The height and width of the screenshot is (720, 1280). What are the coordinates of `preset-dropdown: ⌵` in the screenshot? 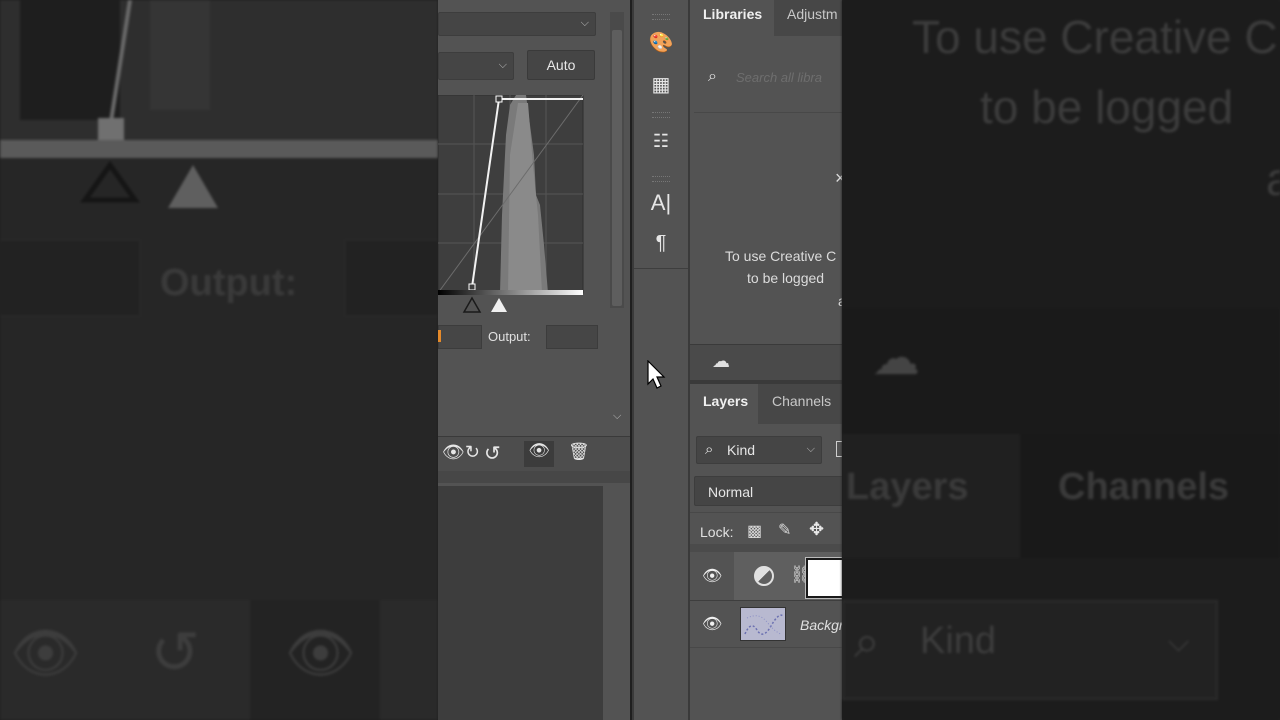 It's located at (517, 24).